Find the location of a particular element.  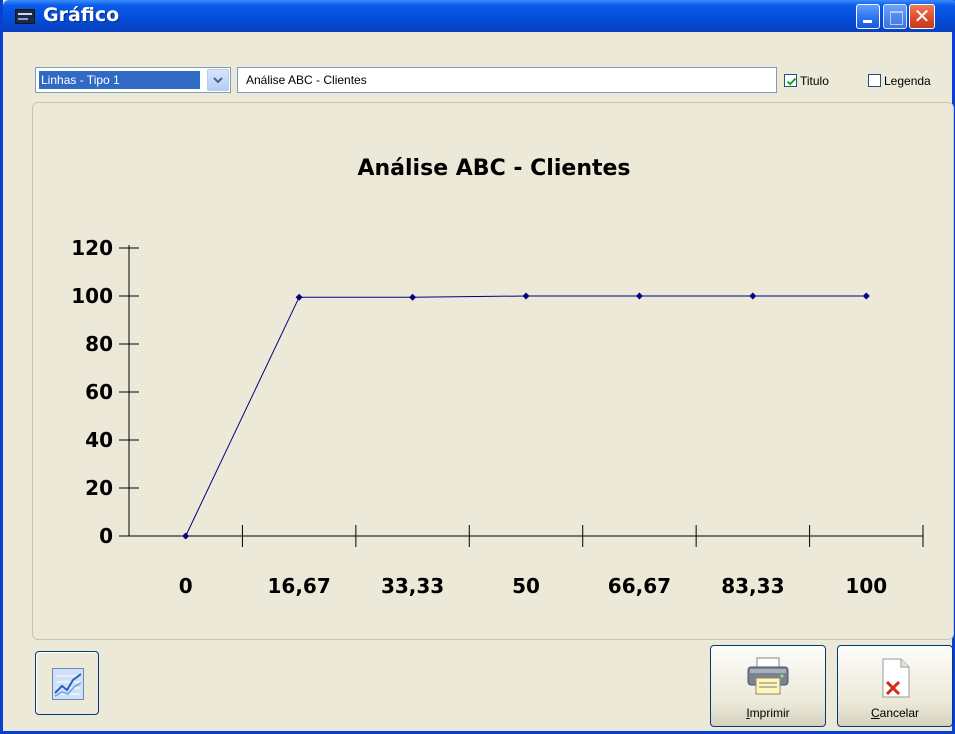

chart-title: Análise ABC - Clientes is located at coordinates (493, 168).